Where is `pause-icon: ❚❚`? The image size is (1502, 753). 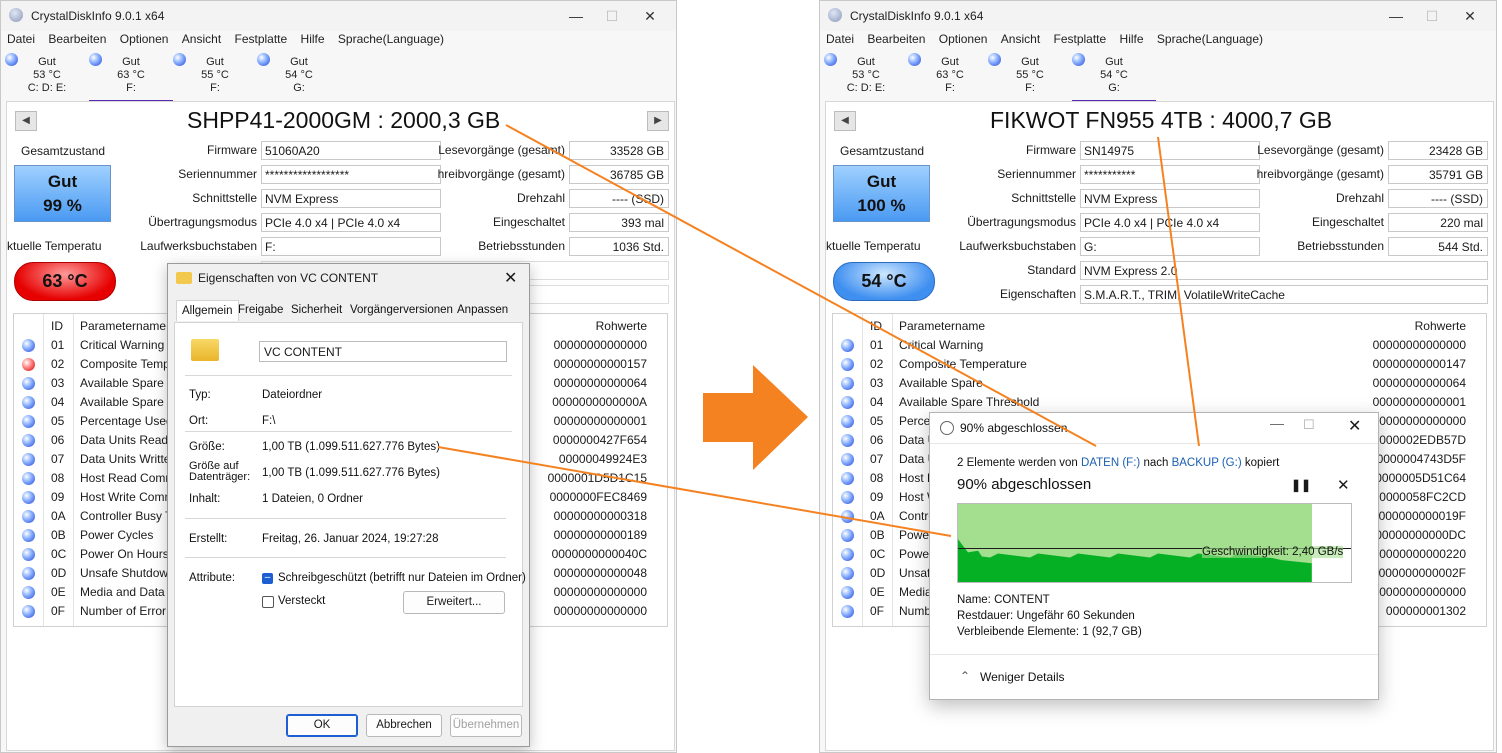 pause-icon: ❚❚ is located at coordinates (1301, 485).